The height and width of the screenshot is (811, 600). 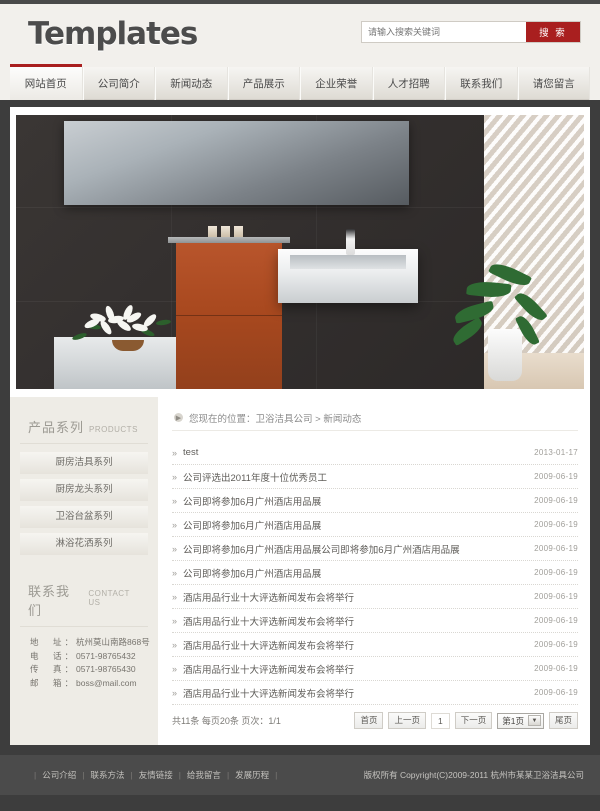 I want to click on nav-item-news: 新闻动态, so click(x=191, y=83).